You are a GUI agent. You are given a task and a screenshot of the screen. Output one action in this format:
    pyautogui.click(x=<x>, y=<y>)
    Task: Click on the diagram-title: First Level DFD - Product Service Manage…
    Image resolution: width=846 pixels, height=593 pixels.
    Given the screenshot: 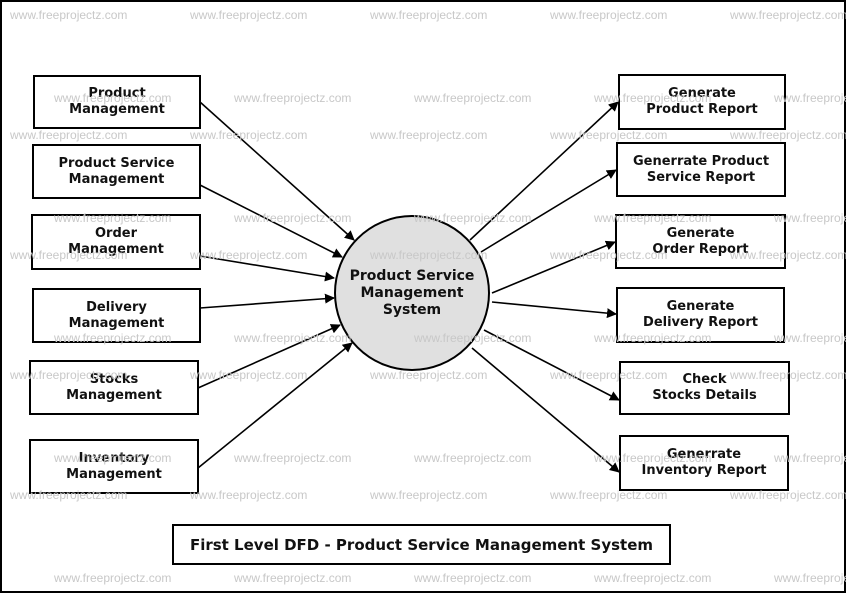 What is the action you would take?
    pyautogui.click(x=421, y=544)
    